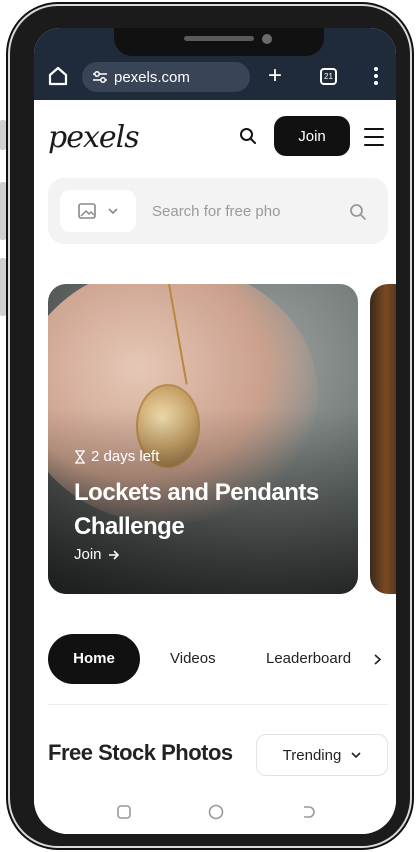 The width and height of the screenshot is (419, 852). What do you see at coordinates (248, 136) in the screenshot?
I see `search-icon` at bounding box center [248, 136].